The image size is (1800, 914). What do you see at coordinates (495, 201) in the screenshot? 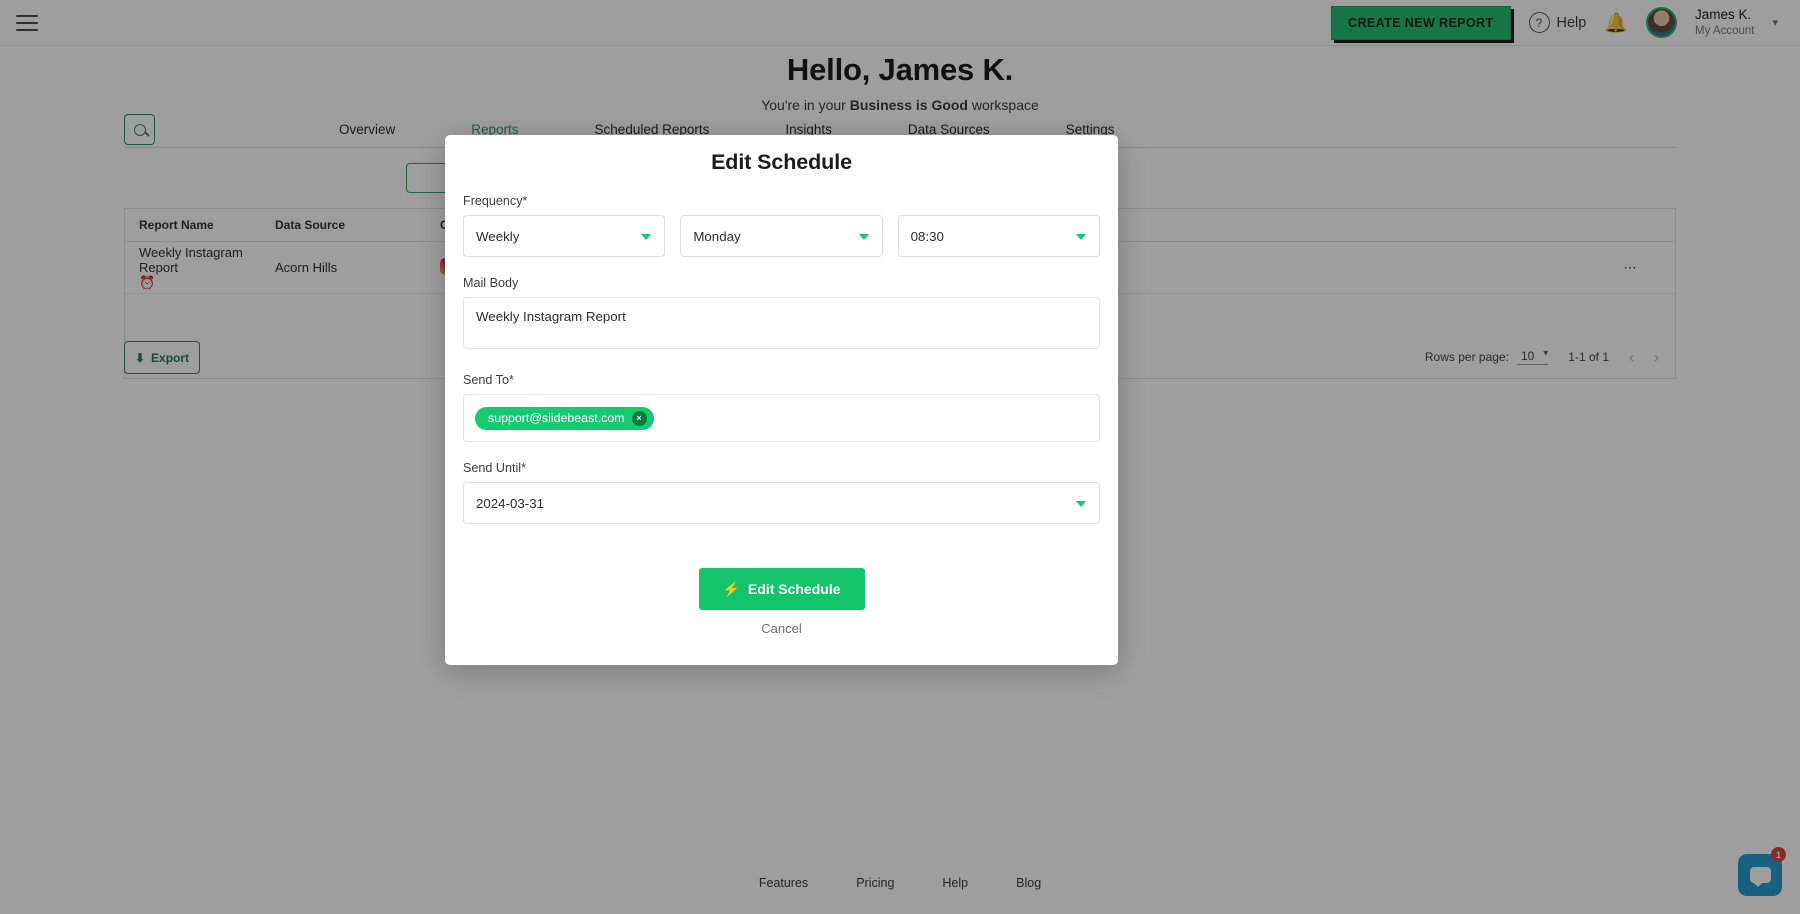
I see `frequency-label: Frequency*` at bounding box center [495, 201].